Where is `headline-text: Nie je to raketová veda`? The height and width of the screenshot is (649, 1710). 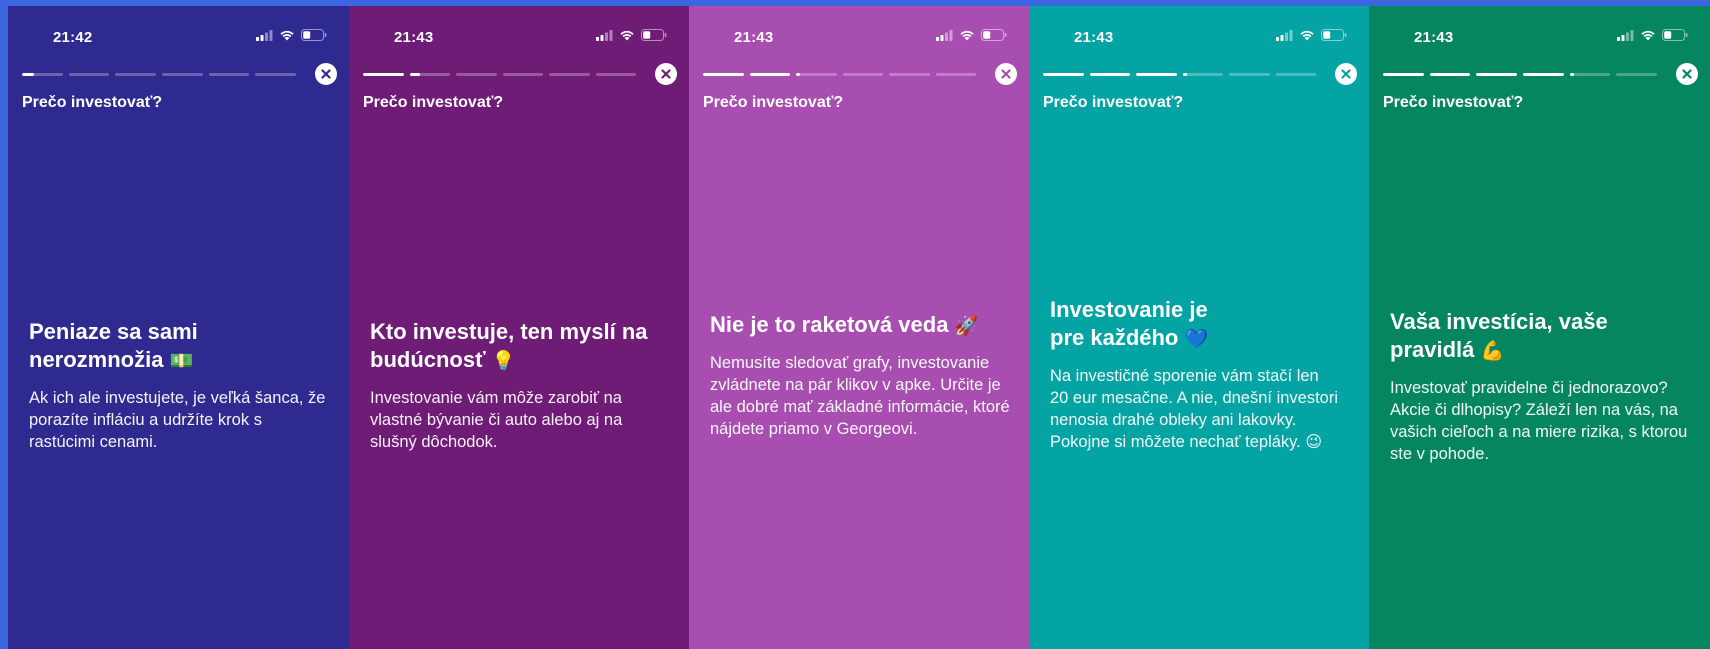
headline-text: Nie je to raketová veda is located at coordinates (829, 324).